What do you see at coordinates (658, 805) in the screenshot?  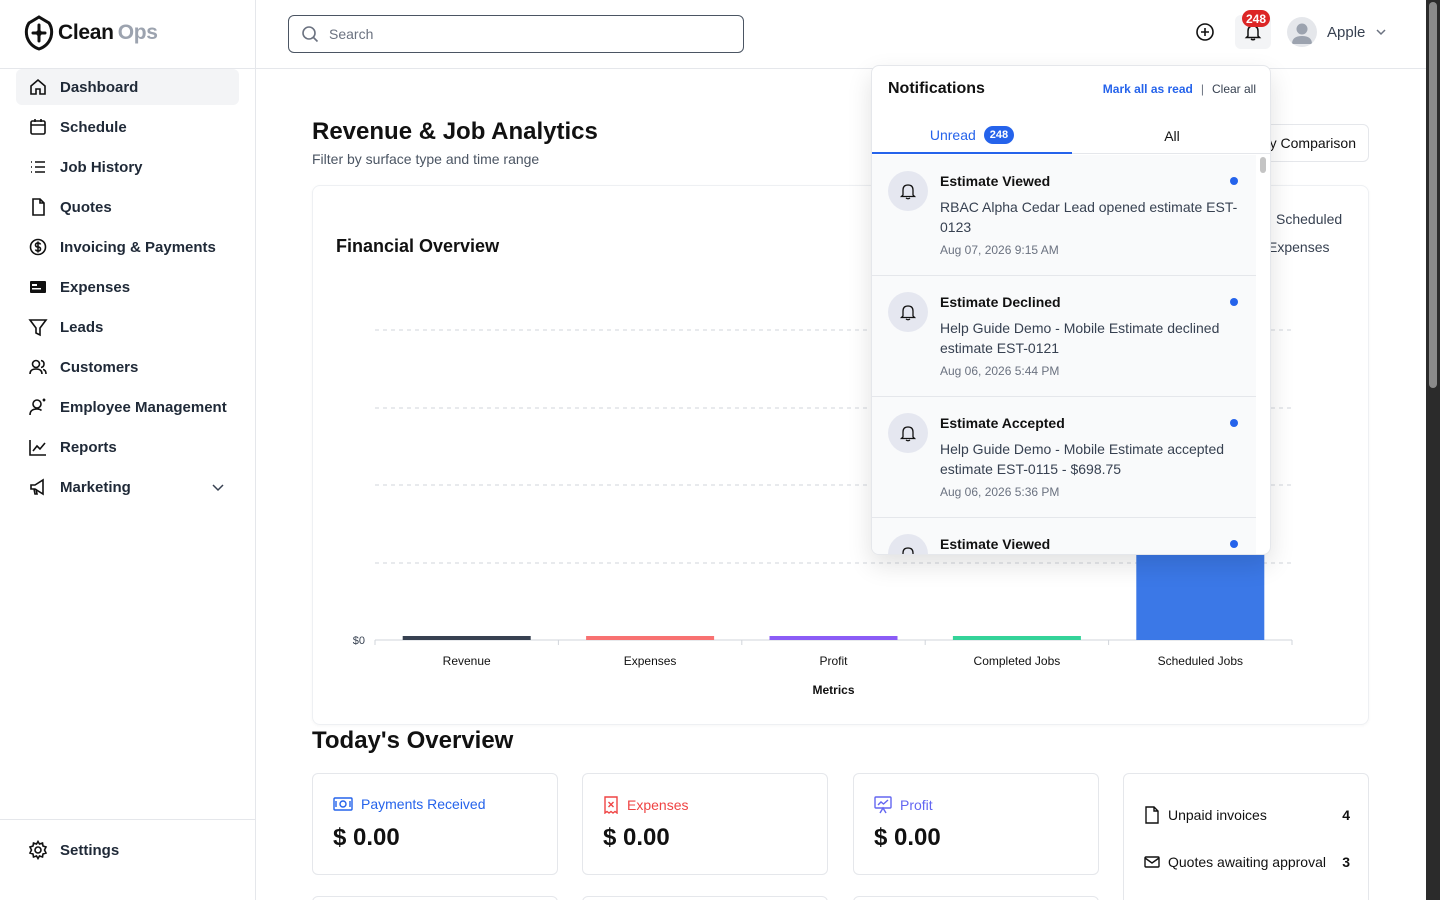 I see `stat-label-text: Expenses` at bounding box center [658, 805].